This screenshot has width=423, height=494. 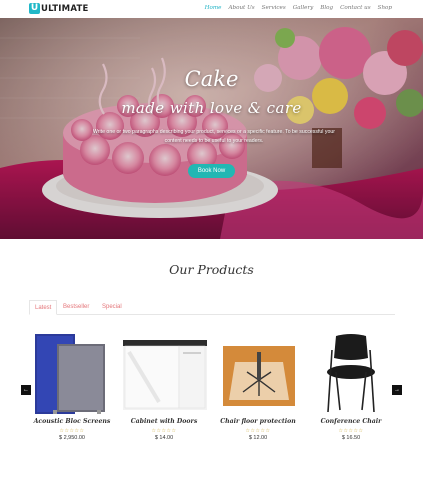 I want to click on book-now-button: Book Now, so click(x=211, y=171).